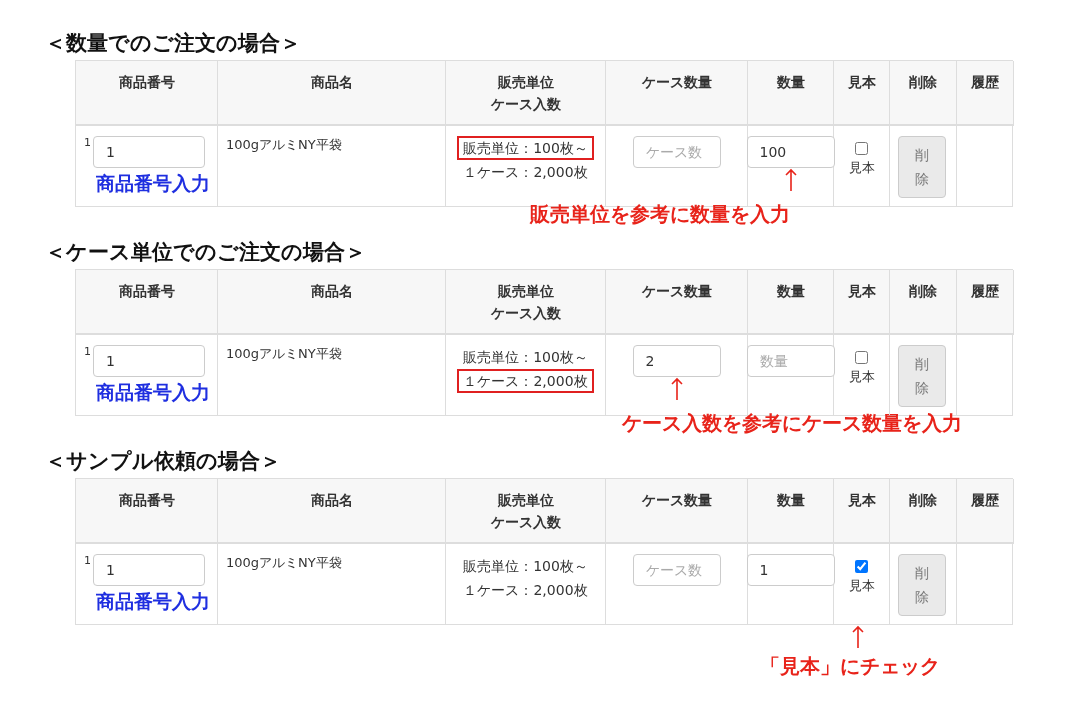 The image size is (1086, 727). I want to click on annotation-text: ケース入数を参考にケース数量を入力, so click(792, 423).